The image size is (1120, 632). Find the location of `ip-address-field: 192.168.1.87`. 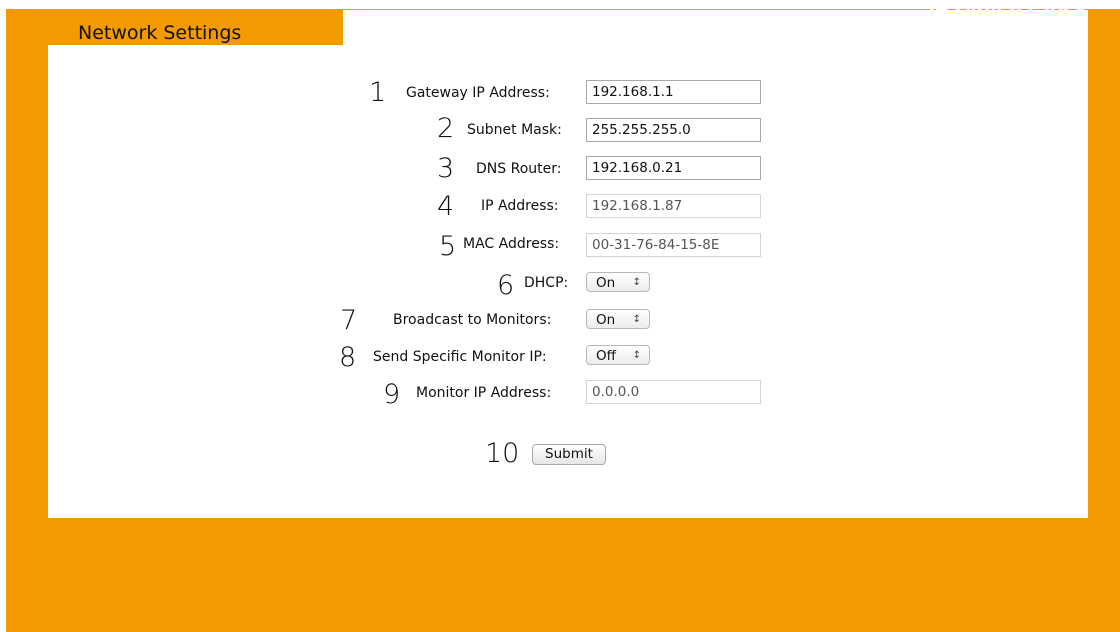

ip-address-field: 192.168.1.87 is located at coordinates (673, 206).